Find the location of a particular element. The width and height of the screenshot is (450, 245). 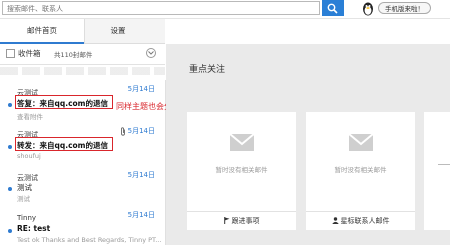

starred-contacts-button: 星标联系人邮件 is located at coordinates (360, 220).